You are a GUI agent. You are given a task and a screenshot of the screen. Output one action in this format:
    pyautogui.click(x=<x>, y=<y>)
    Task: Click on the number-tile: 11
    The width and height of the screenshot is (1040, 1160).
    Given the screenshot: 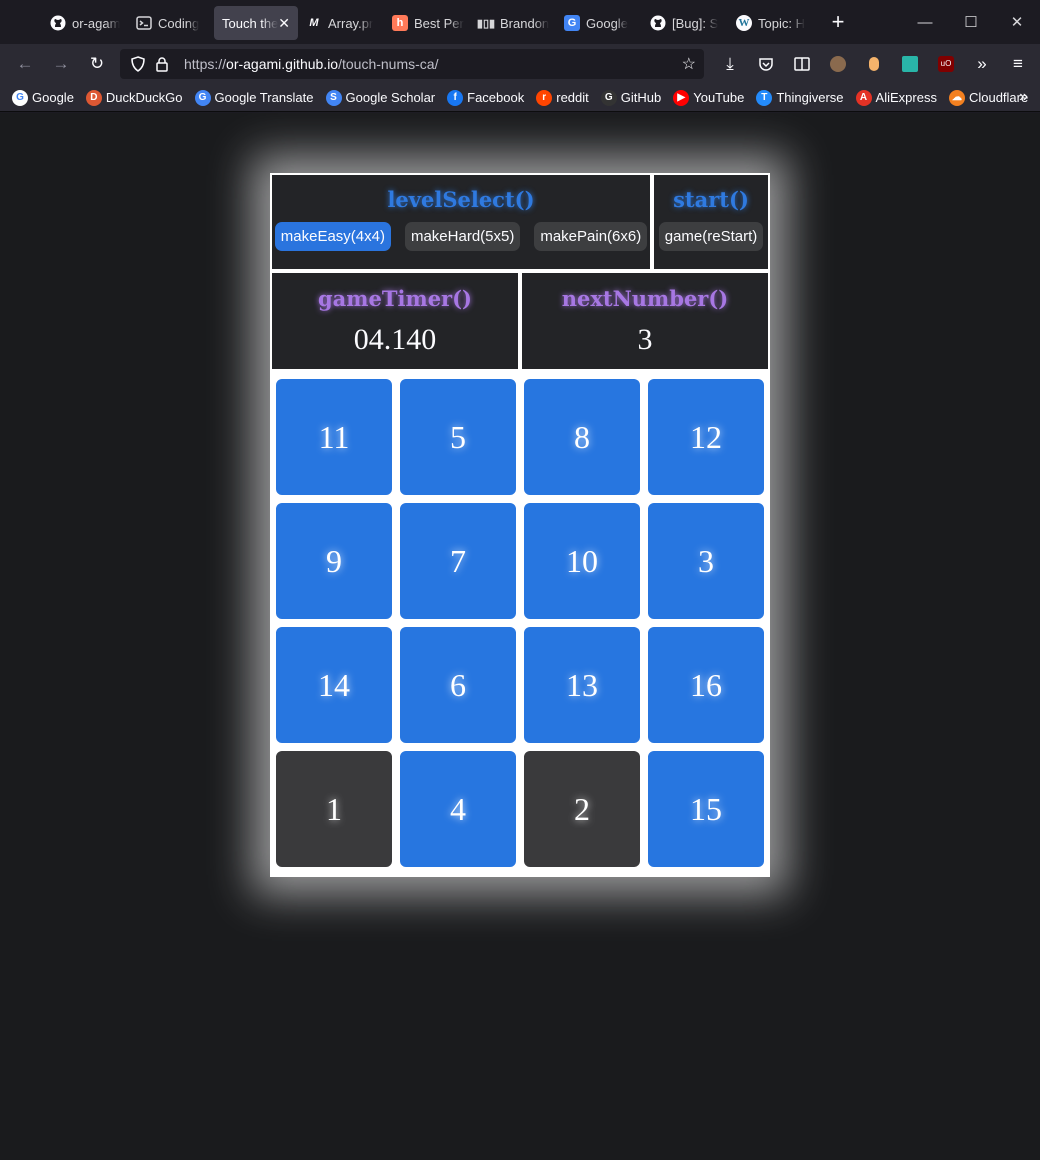 What is the action you would take?
    pyautogui.click(x=334, y=437)
    